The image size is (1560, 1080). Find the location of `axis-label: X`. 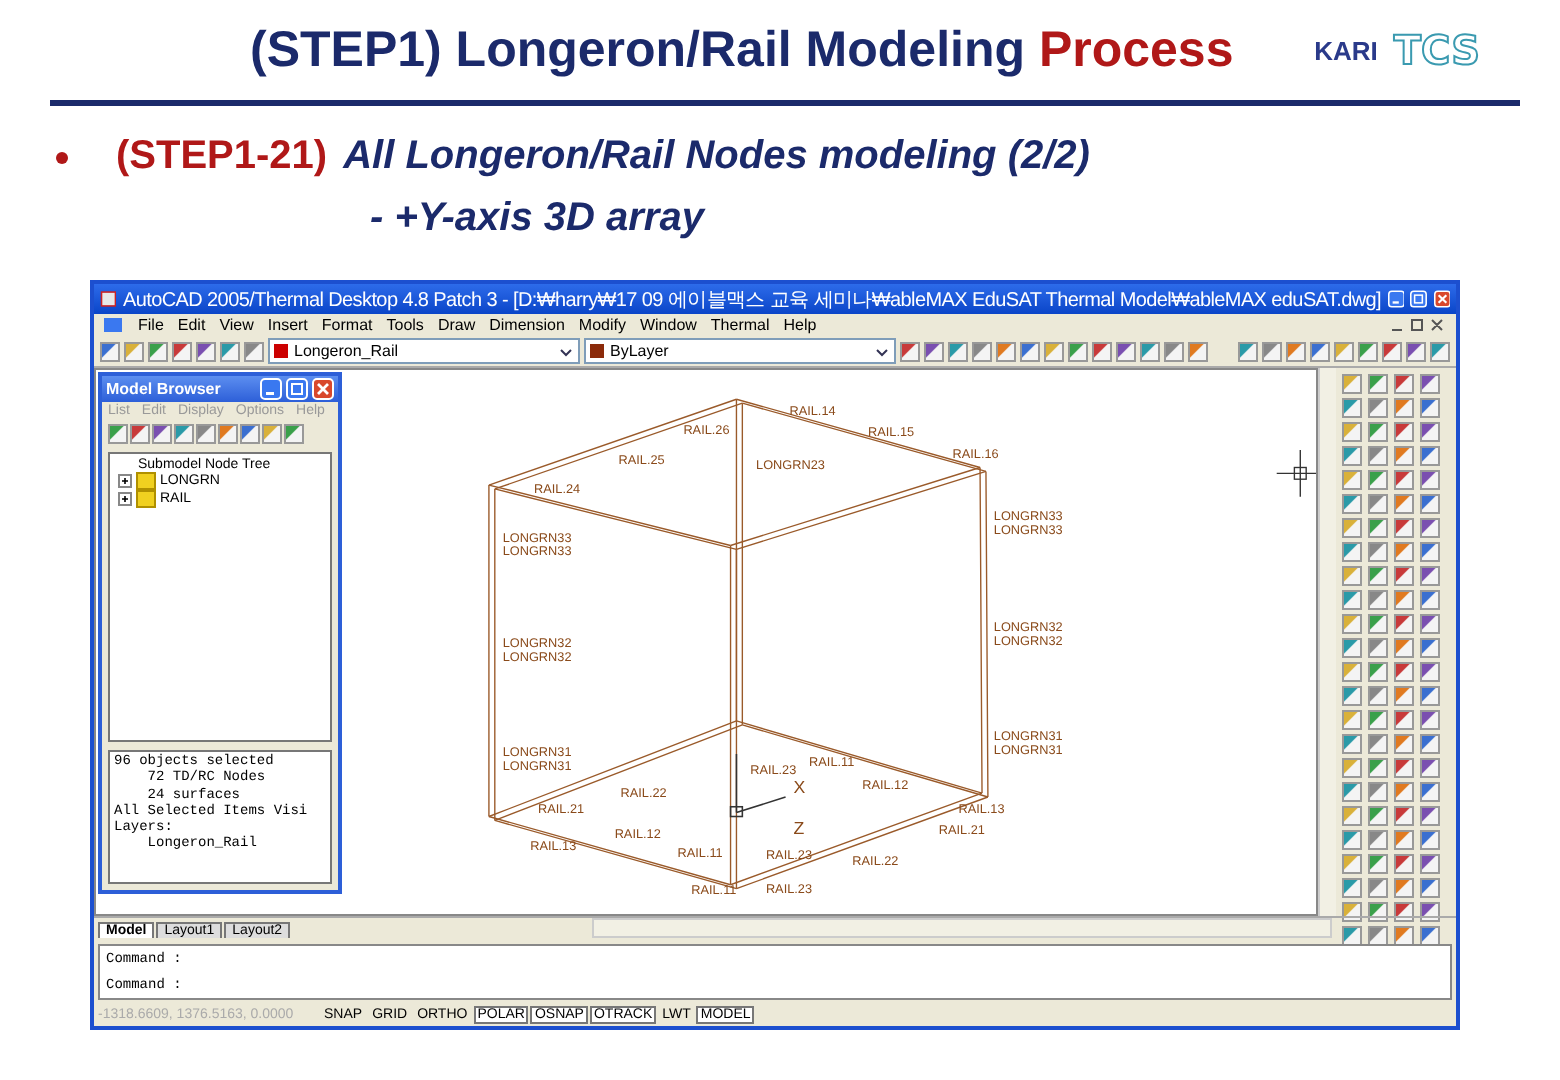

axis-label: X is located at coordinates (799, 787).